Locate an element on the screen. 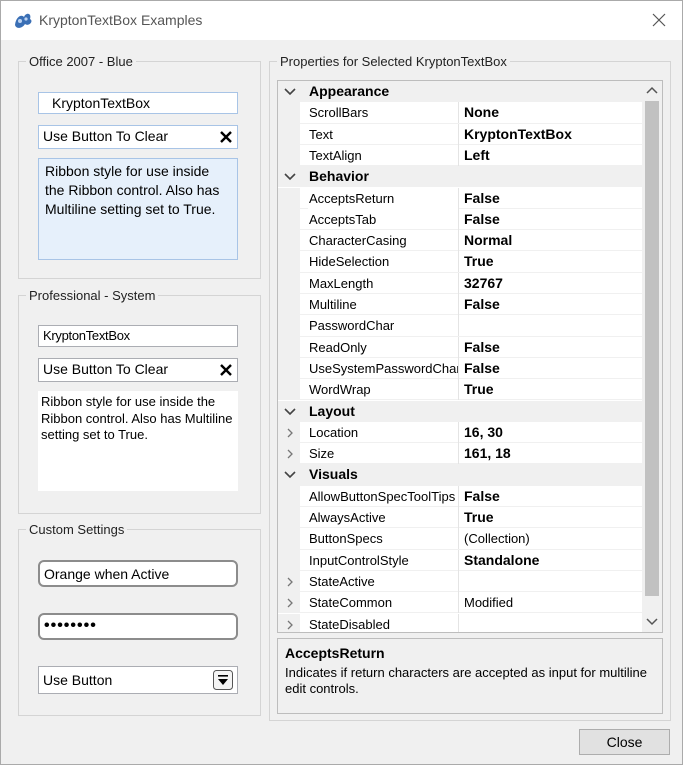 The width and height of the screenshot is (683, 765). property-row: StateActive is located at coordinates (460, 581).